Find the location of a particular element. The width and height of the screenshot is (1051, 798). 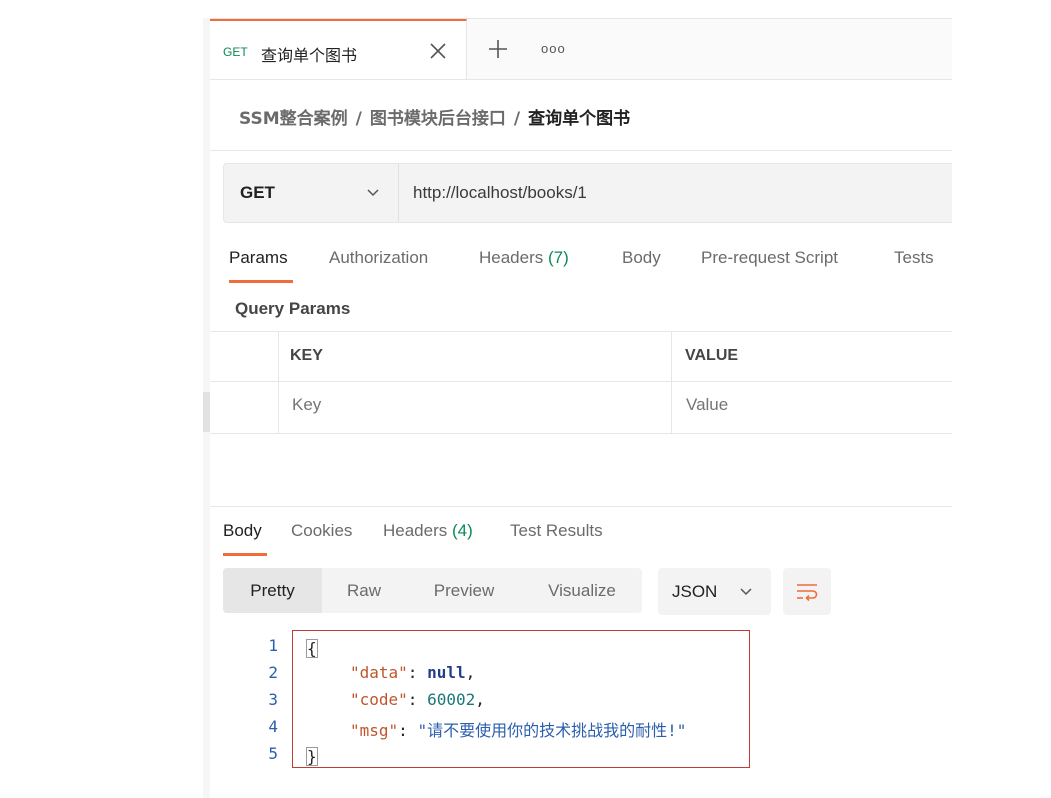

method-label: GET is located at coordinates (257, 192).